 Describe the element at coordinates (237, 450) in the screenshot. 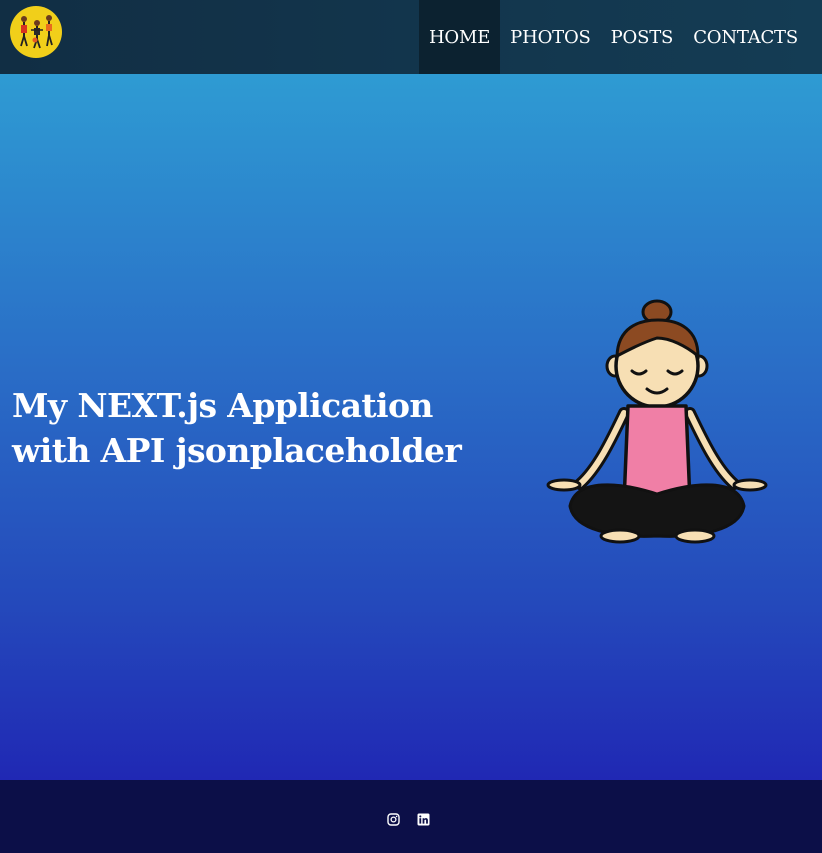

I see `hero-title-line2: with API jsonplaceholder` at that location.